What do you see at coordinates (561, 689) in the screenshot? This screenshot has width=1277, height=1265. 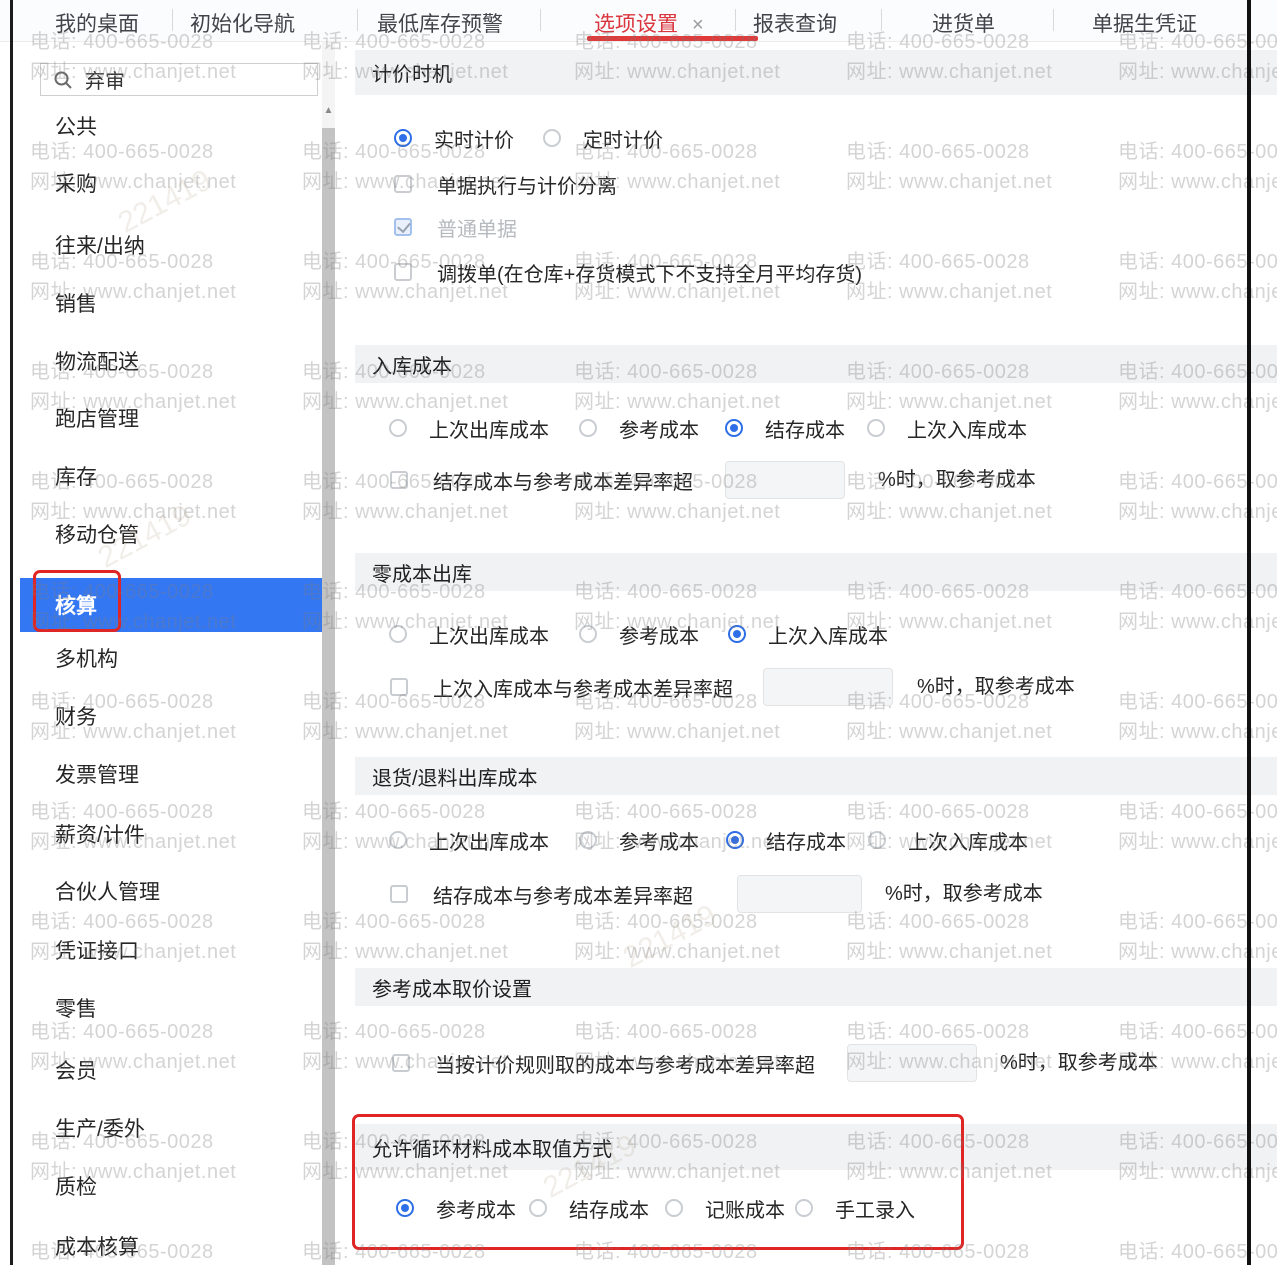 I see `checkbox-zero-cost-threshold: 上次入库成本与参考成本差异率超` at bounding box center [561, 689].